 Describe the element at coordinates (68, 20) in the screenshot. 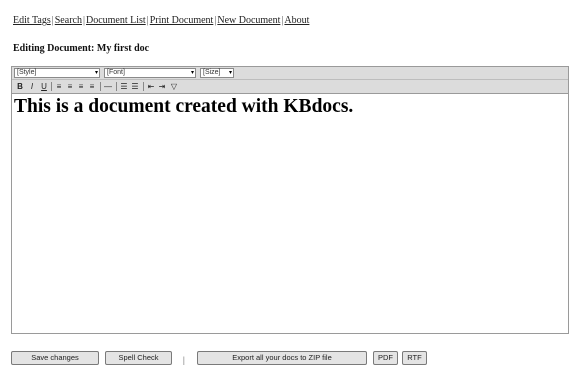

I see `nav-link-search: Search` at that location.